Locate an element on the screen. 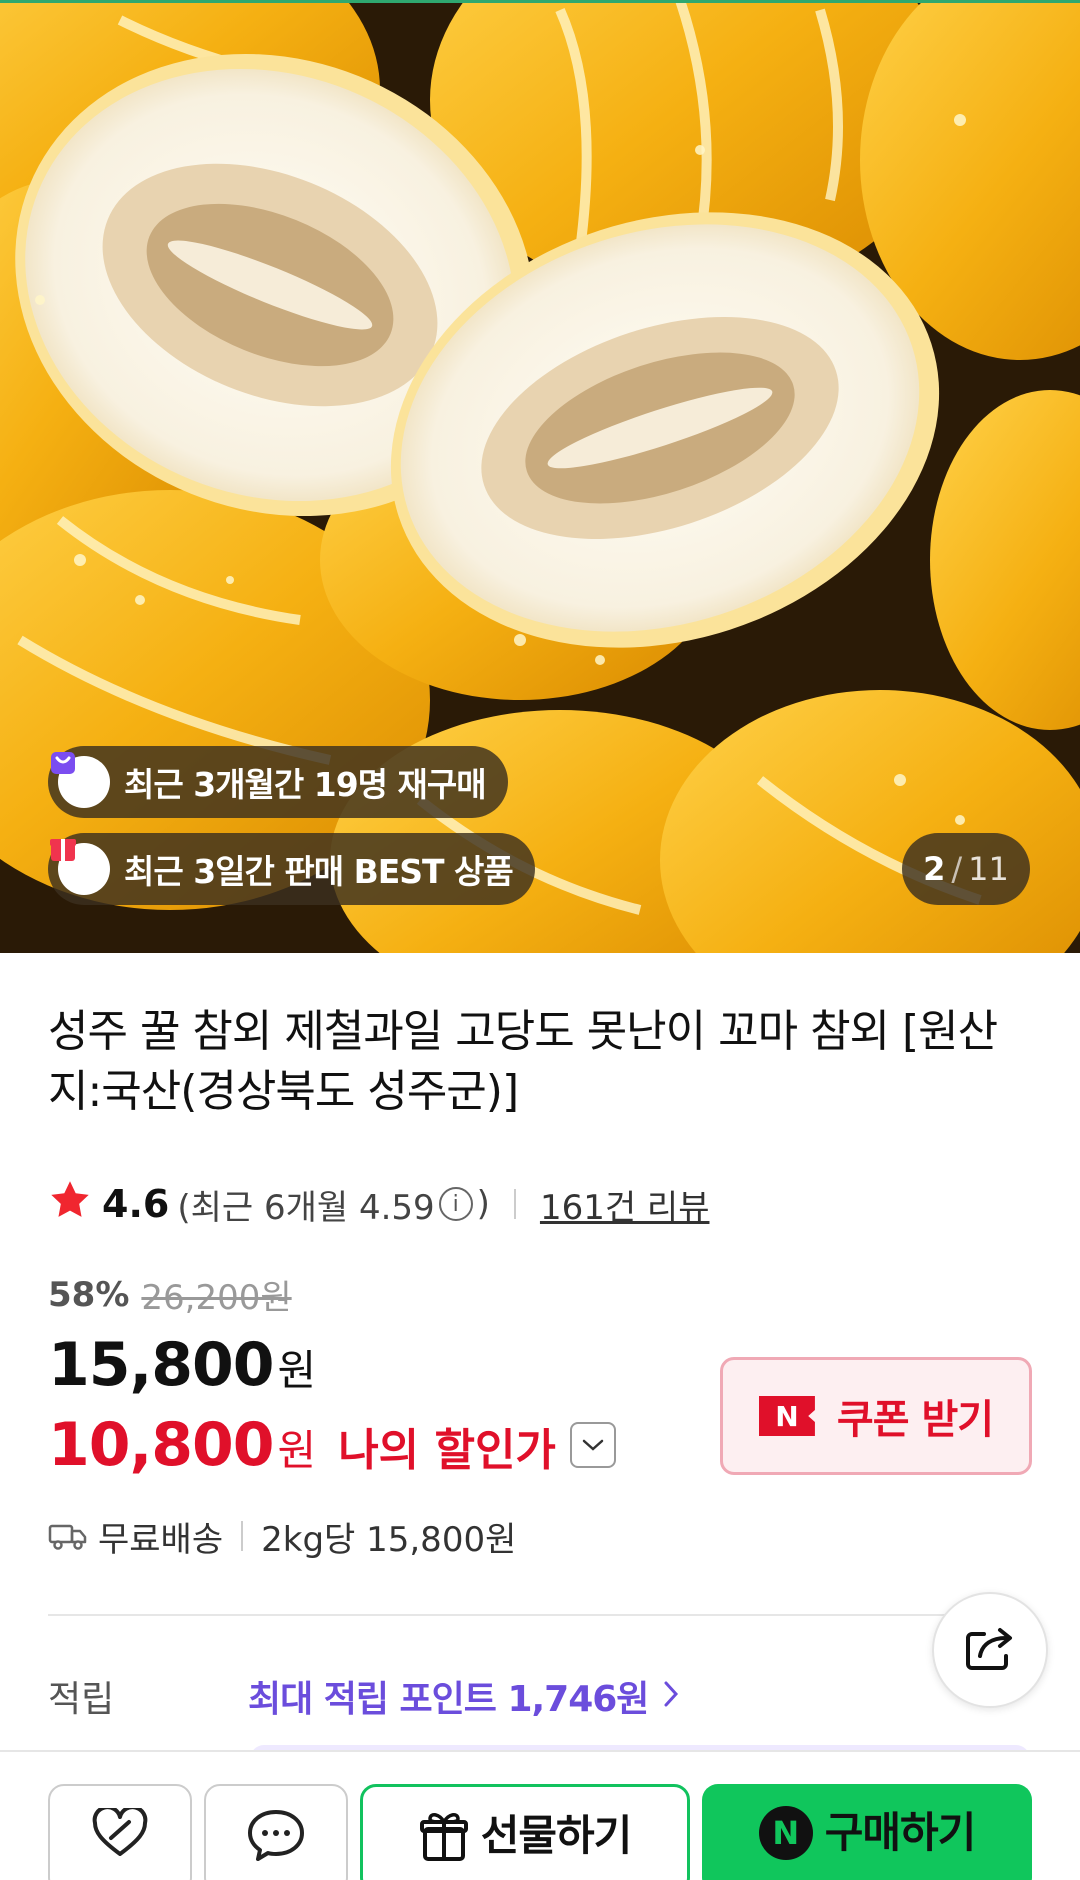  chevron-right-icon is located at coordinates (671, 1696).